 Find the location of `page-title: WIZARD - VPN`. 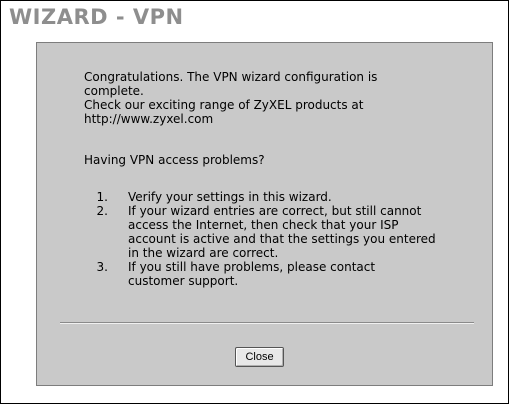

page-title: WIZARD - VPN is located at coordinates (96, 17).